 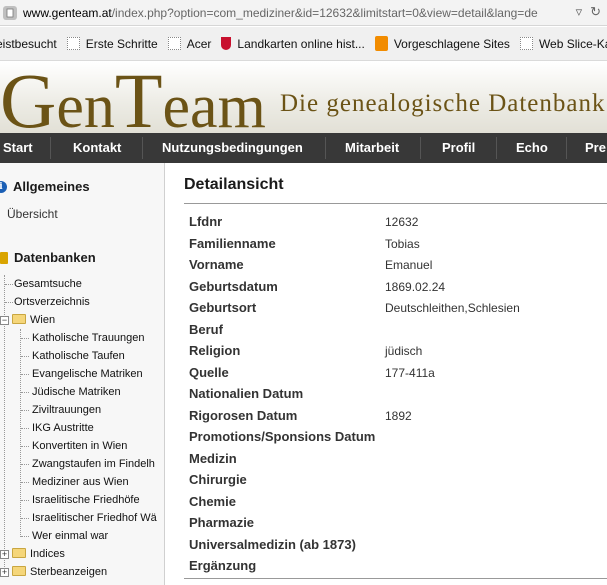 What do you see at coordinates (66, 410) in the screenshot?
I see `tree-item-ziviltrauungen: Ziviltrauungen` at bounding box center [66, 410].